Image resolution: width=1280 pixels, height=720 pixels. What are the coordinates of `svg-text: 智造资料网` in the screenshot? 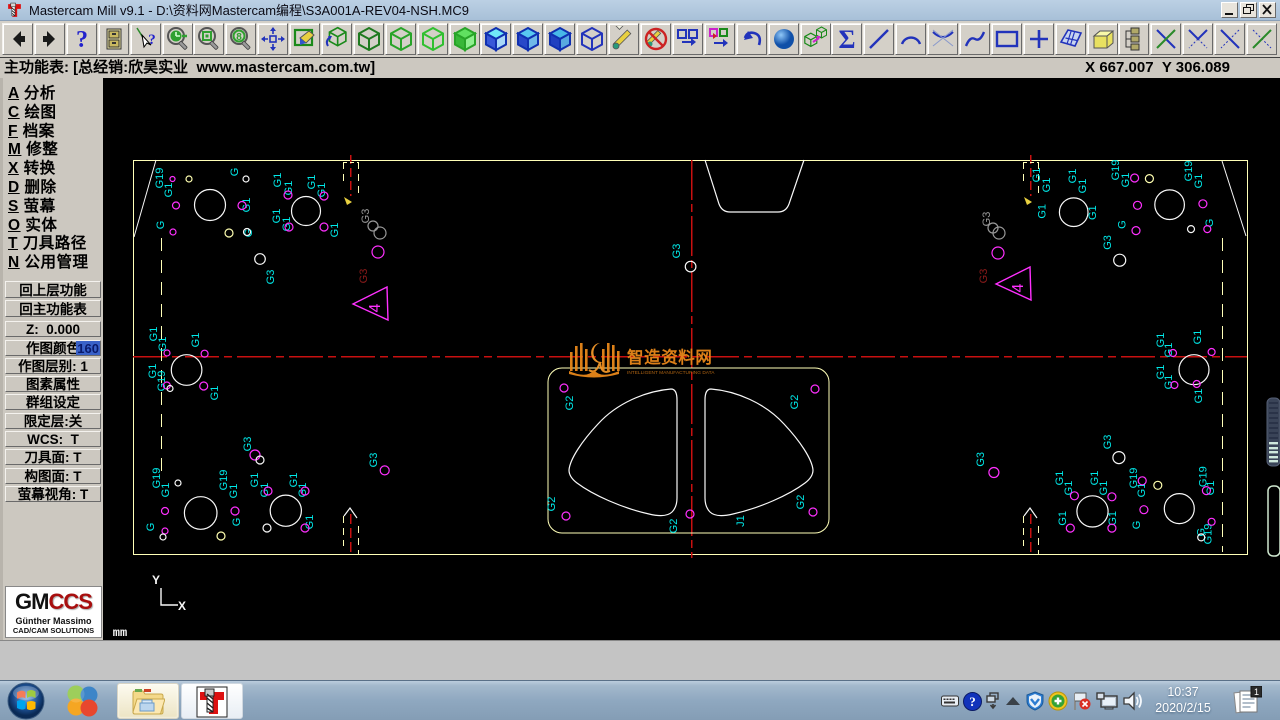 It's located at (670, 357).